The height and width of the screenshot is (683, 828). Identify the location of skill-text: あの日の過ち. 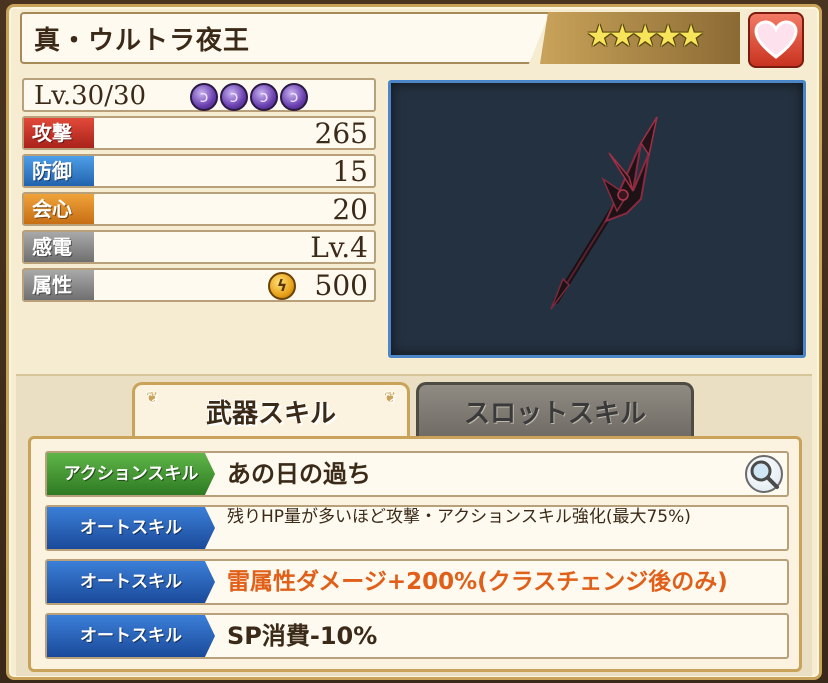
(299, 474).